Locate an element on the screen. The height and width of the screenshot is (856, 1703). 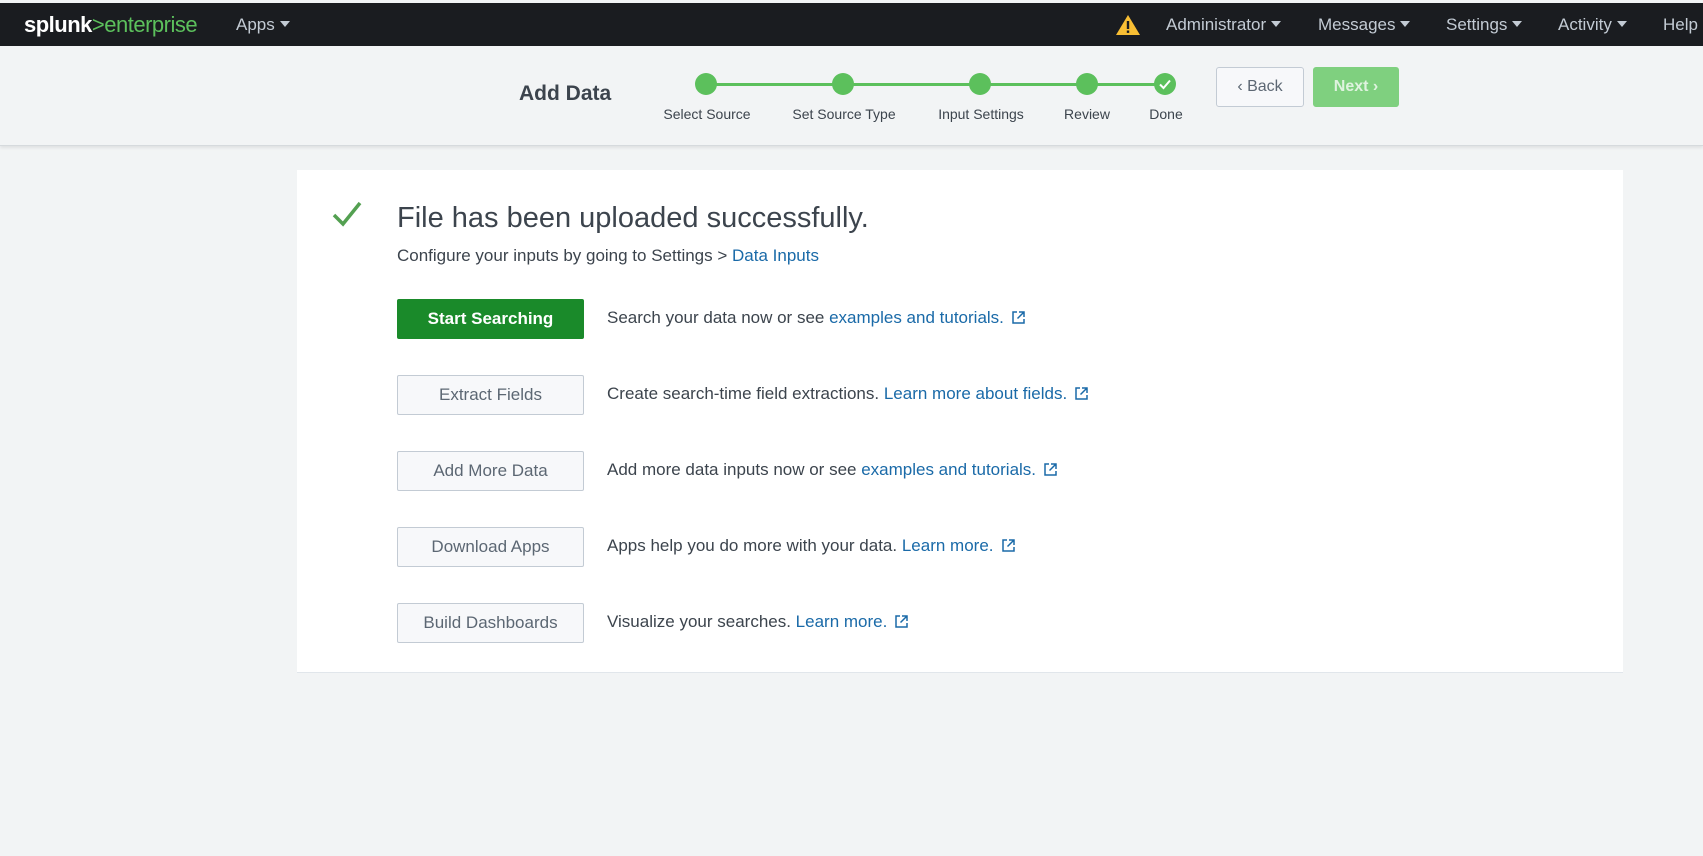
messages-menu-label: Messages is located at coordinates (1357, 24).